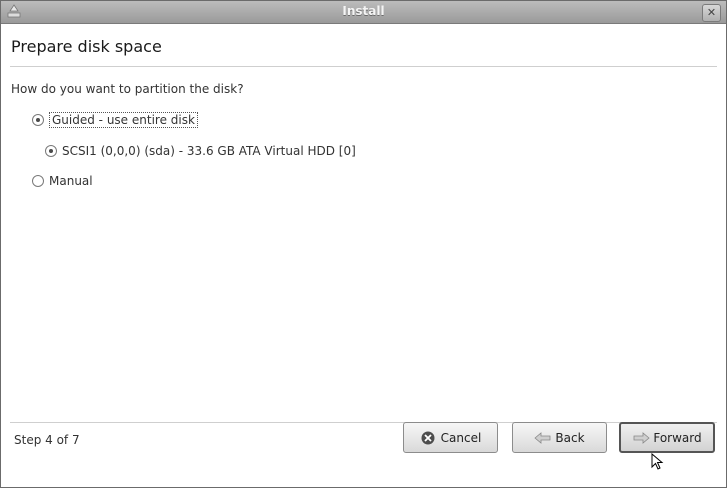 The image size is (727, 488). Describe the element at coordinates (363, 66) in the screenshot. I see `title-divider` at that location.